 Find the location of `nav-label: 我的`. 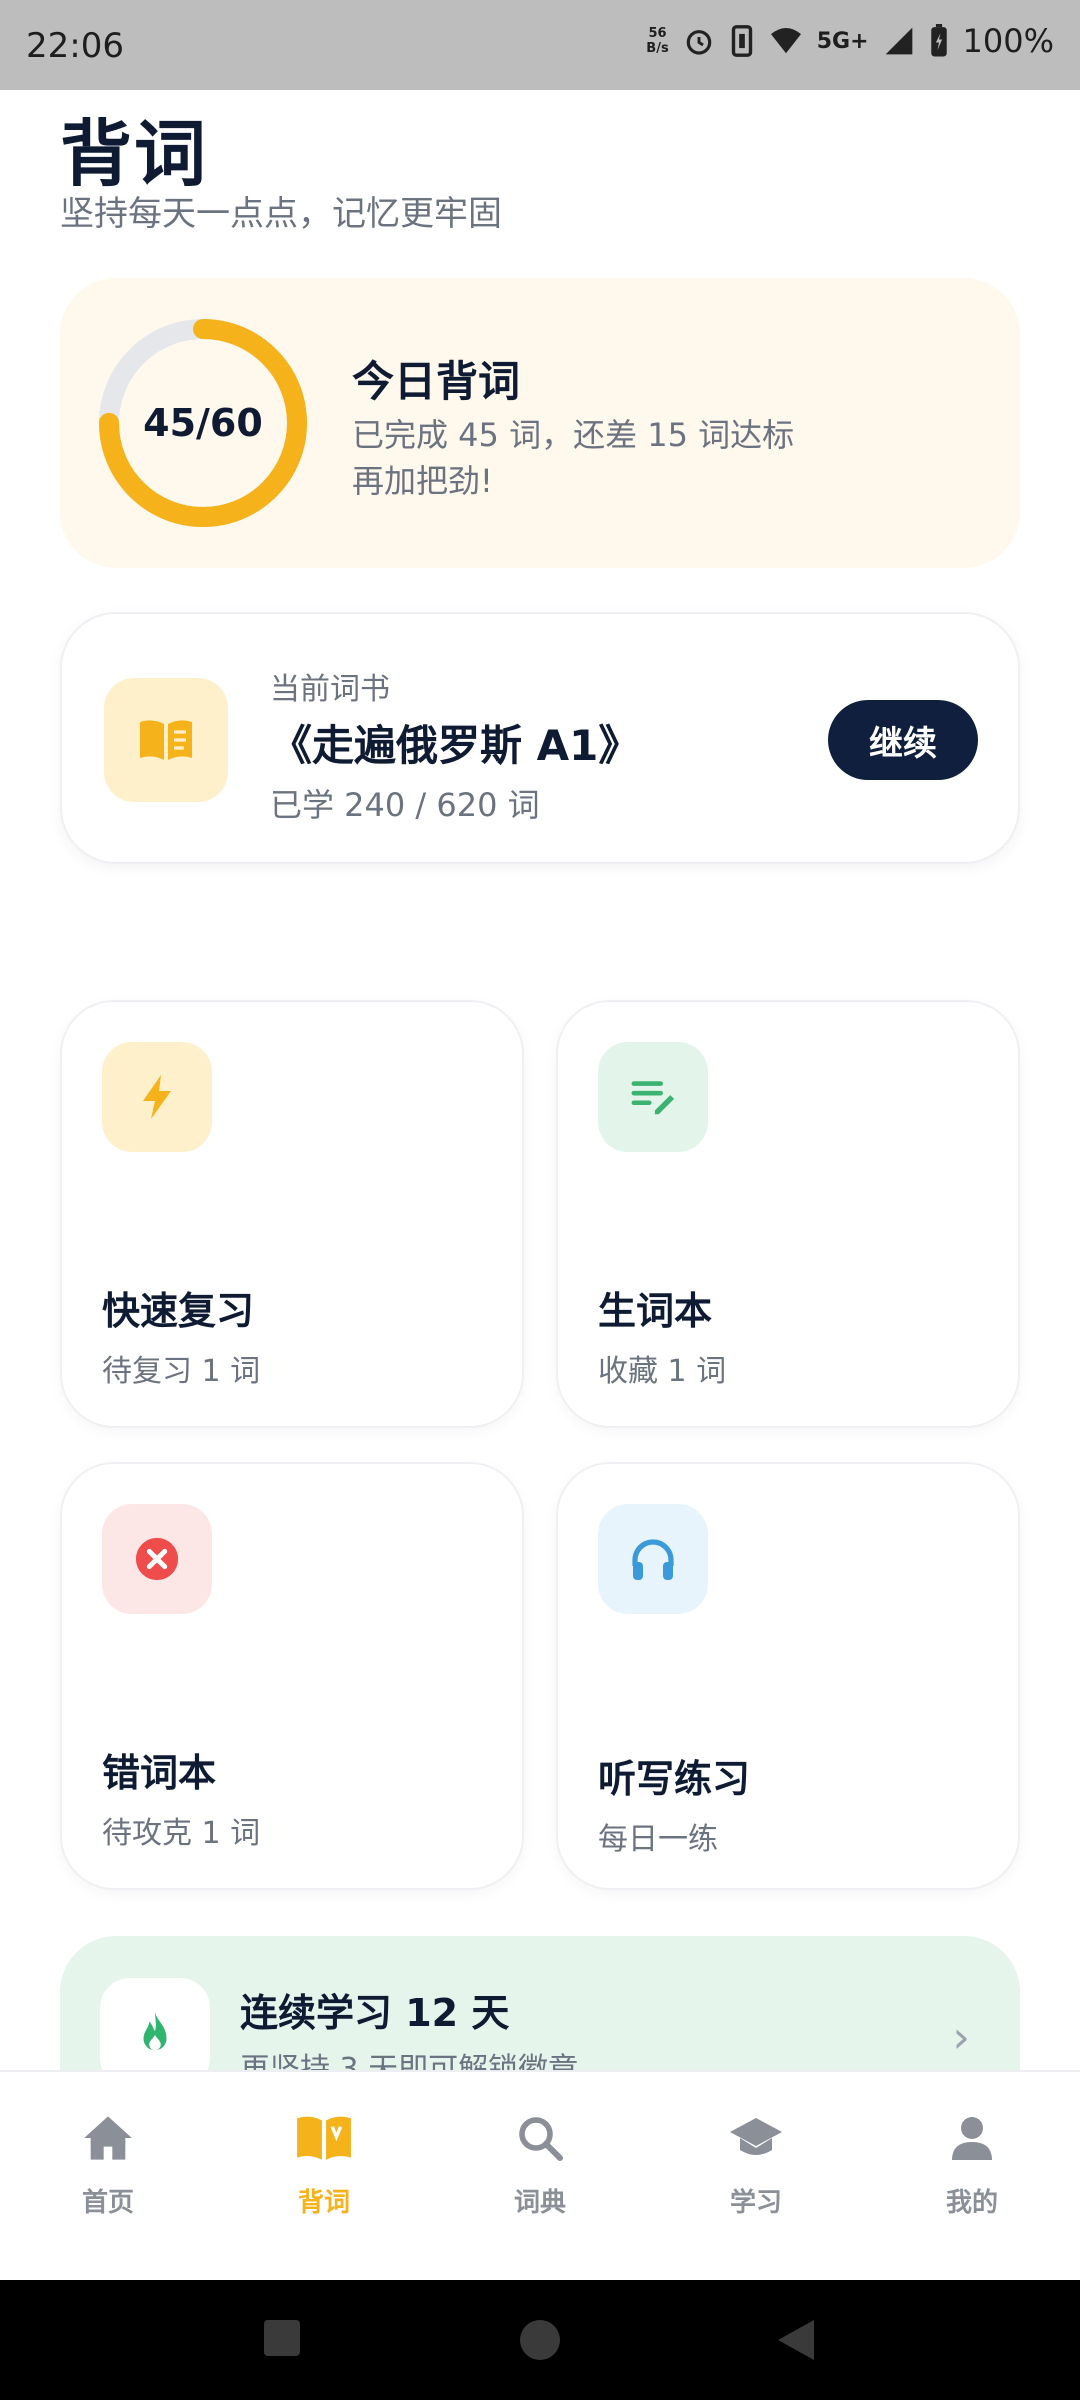

nav-label: 我的 is located at coordinates (971, 2203).